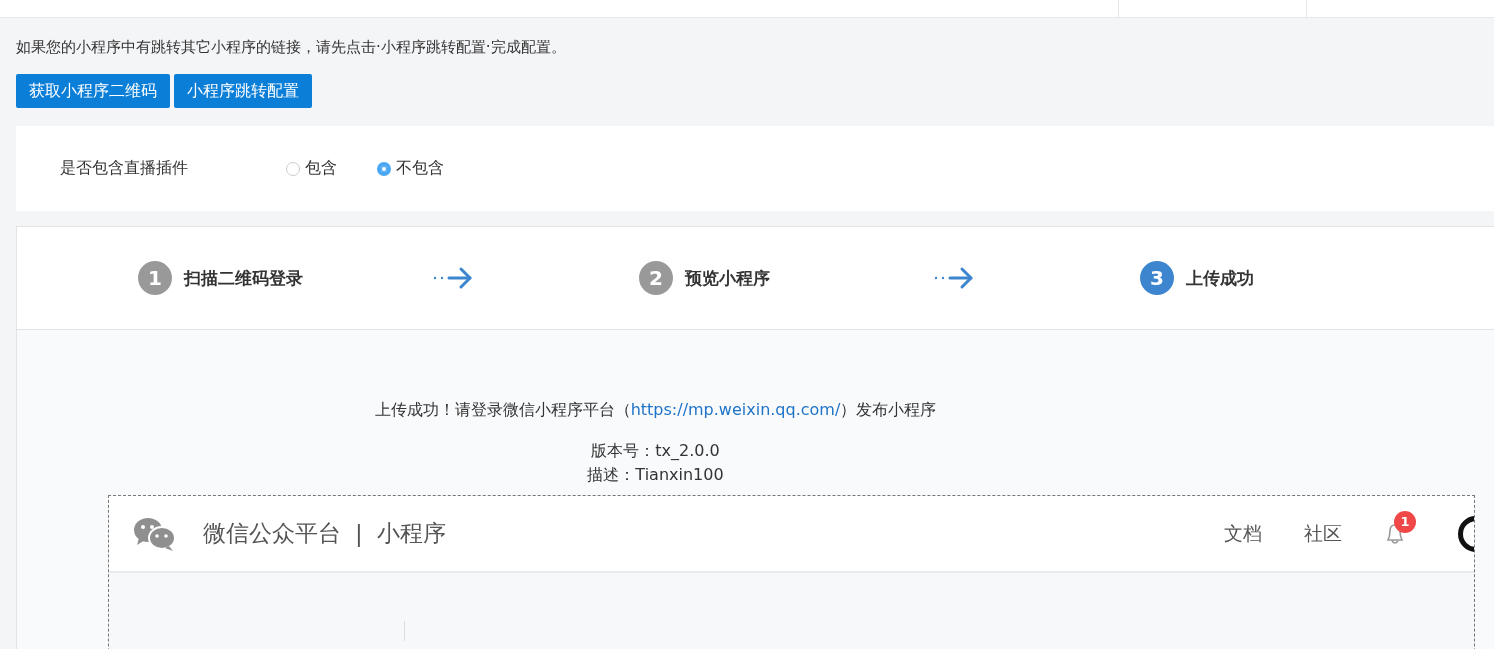 The height and width of the screenshot is (649, 1494). I want to click on notification-badge: 1, so click(1405, 521).